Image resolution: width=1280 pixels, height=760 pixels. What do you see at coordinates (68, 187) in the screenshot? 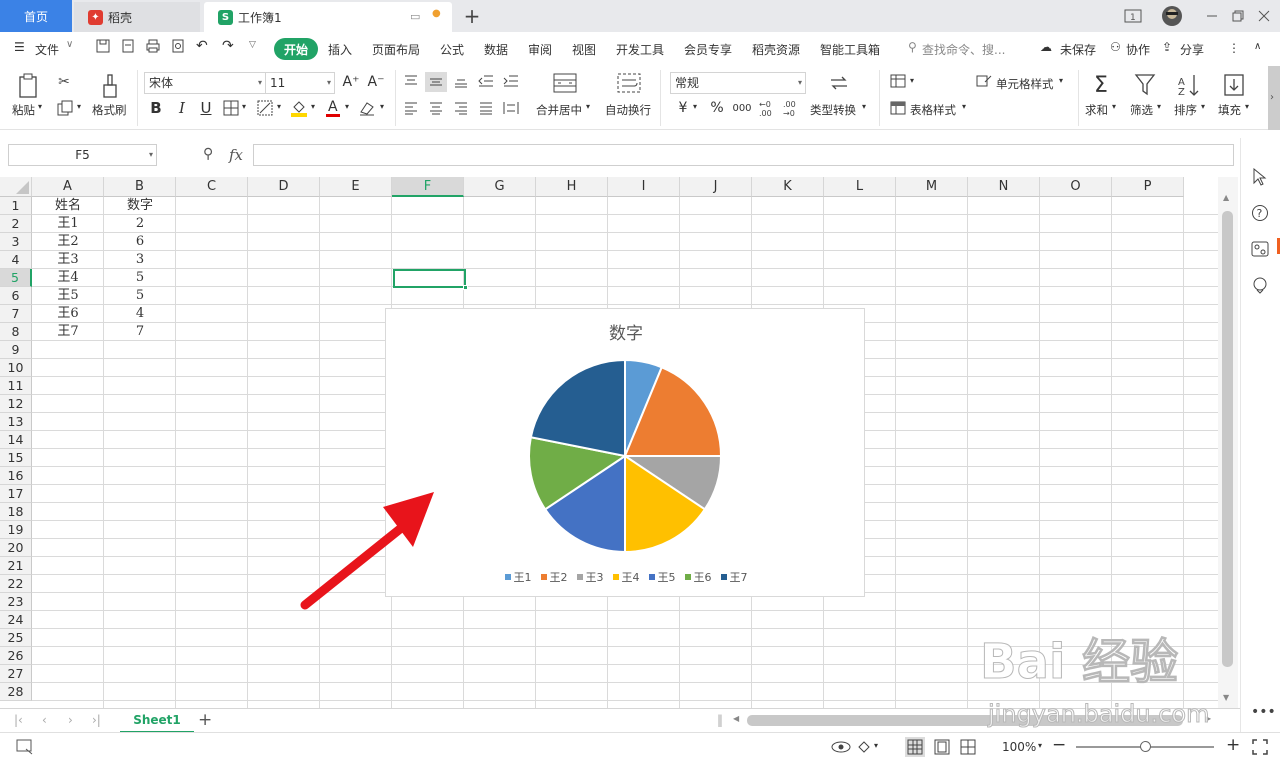
I see `column-header-a: A` at bounding box center [68, 187].